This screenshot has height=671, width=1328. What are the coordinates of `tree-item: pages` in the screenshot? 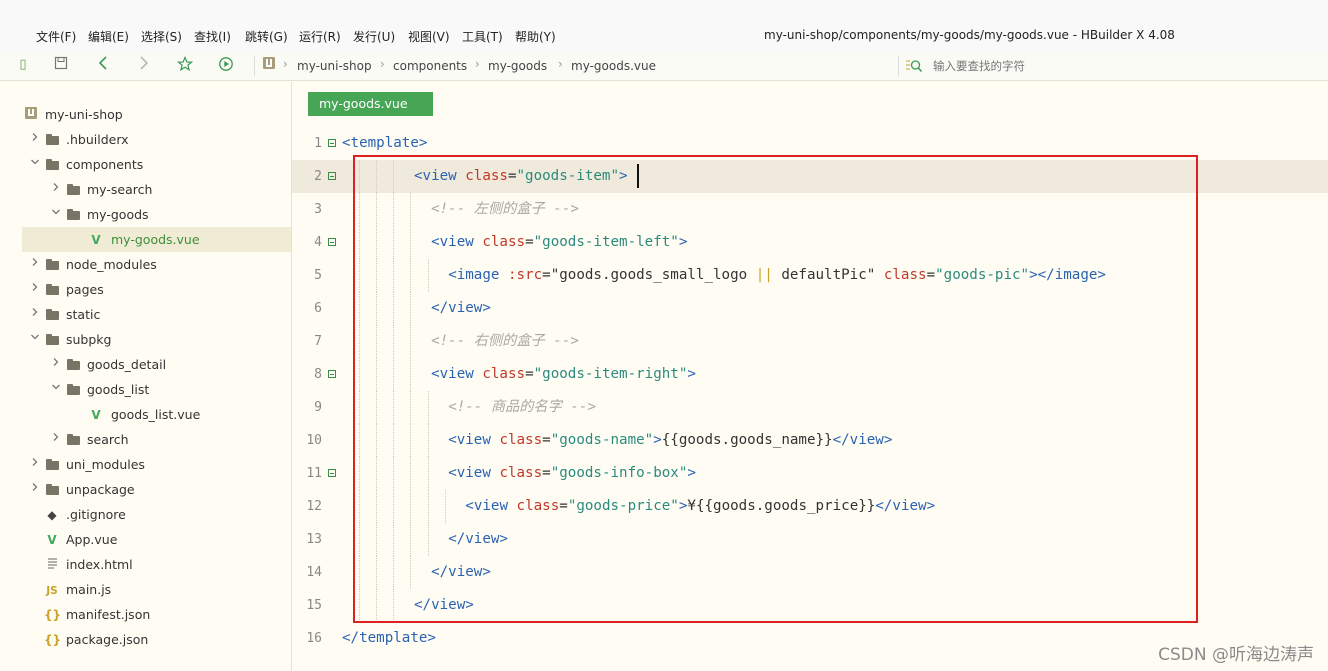 It's located at (156, 289).